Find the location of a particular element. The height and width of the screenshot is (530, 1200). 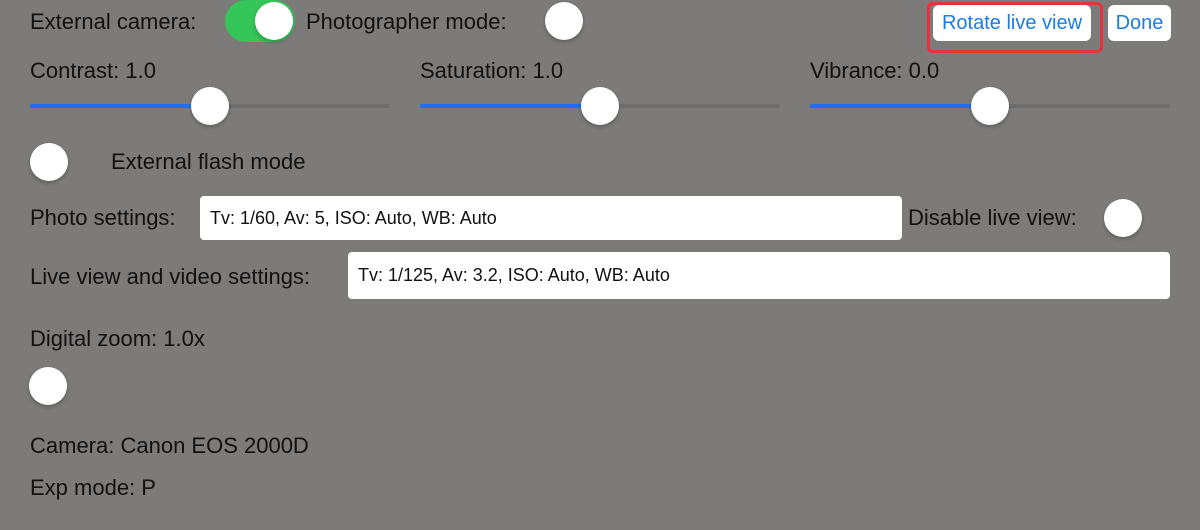

rotate-live-view-button: Rotate live view is located at coordinates (1012, 23).